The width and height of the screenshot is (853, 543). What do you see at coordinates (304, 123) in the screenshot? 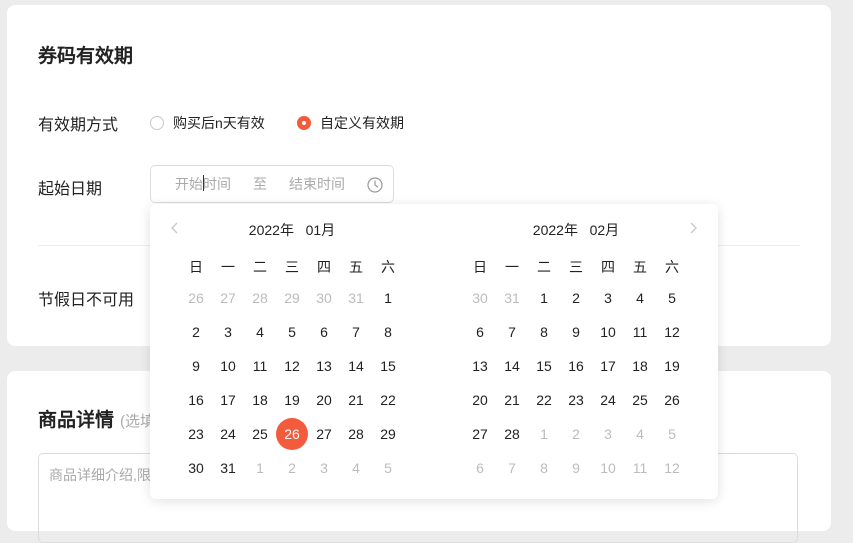
I see `radio-checked-icon` at bounding box center [304, 123].